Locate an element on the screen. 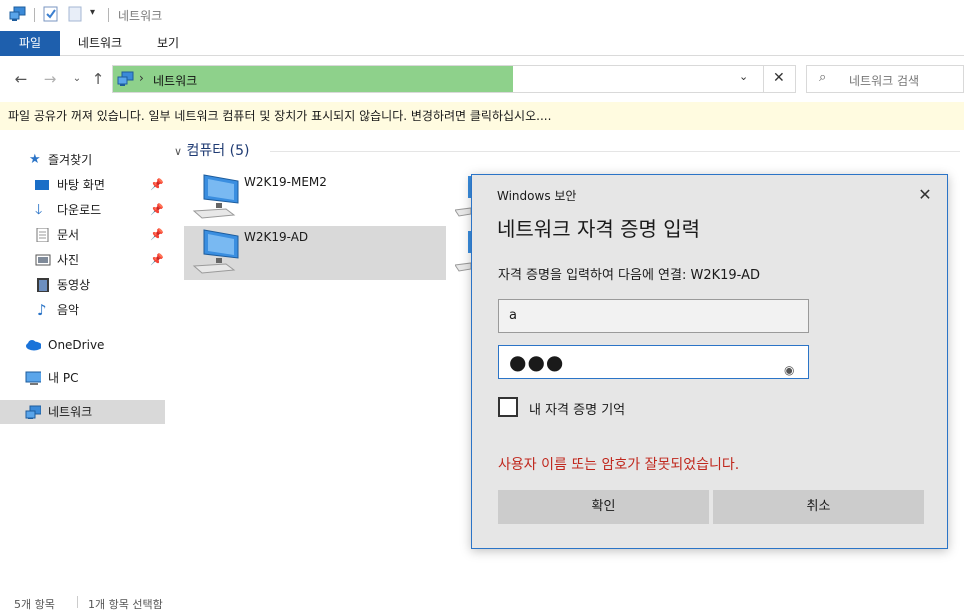 The image size is (964, 612). dialog-window-title: Windows 보안 is located at coordinates (537, 196).